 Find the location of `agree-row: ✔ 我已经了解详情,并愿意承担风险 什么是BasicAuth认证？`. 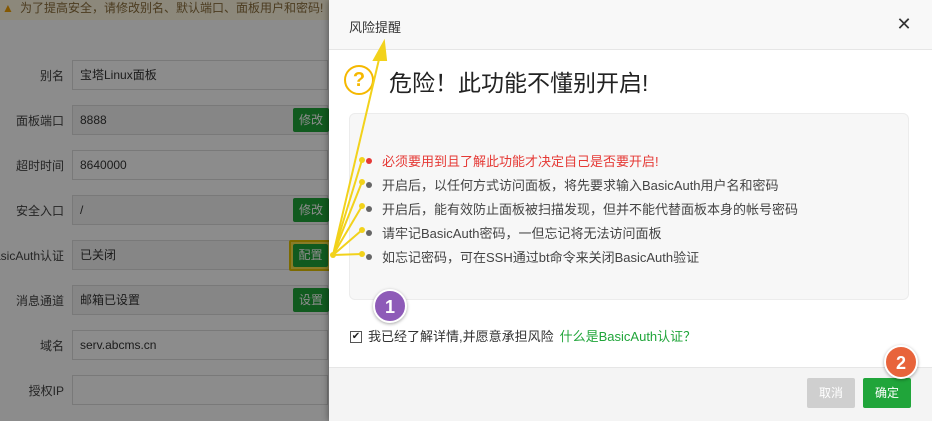

agree-row: ✔ 我已经了解详情,并愿意承担风险 什么是BasicAuth认证？ is located at coordinates (523, 335).